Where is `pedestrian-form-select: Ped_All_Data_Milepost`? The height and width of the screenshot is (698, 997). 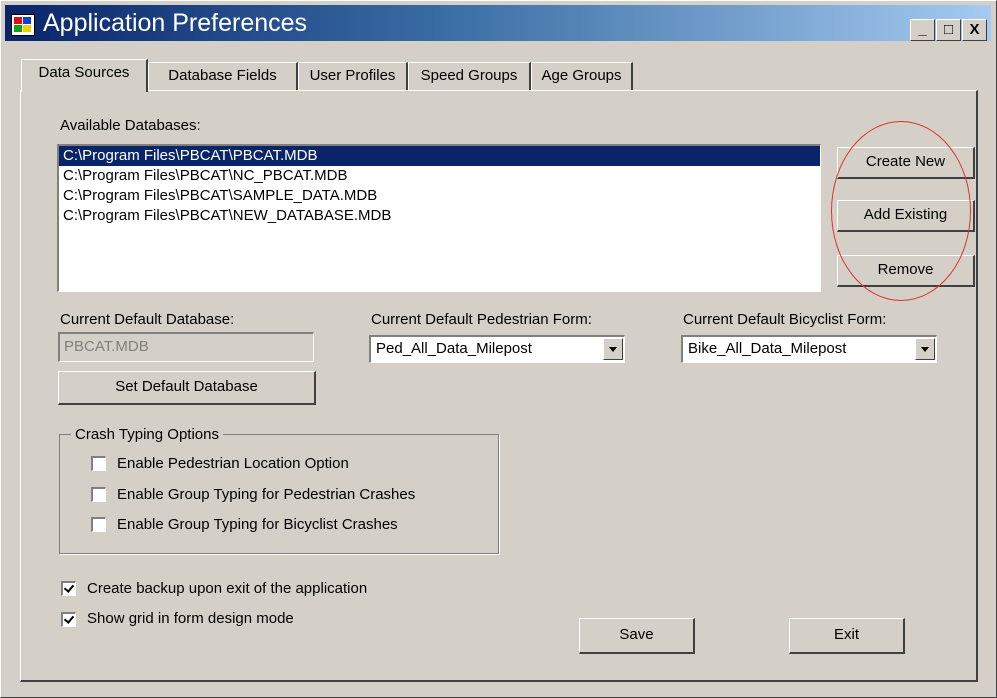
pedestrian-form-select: Ped_All_Data_Milepost is located at coordinates (497, 349).